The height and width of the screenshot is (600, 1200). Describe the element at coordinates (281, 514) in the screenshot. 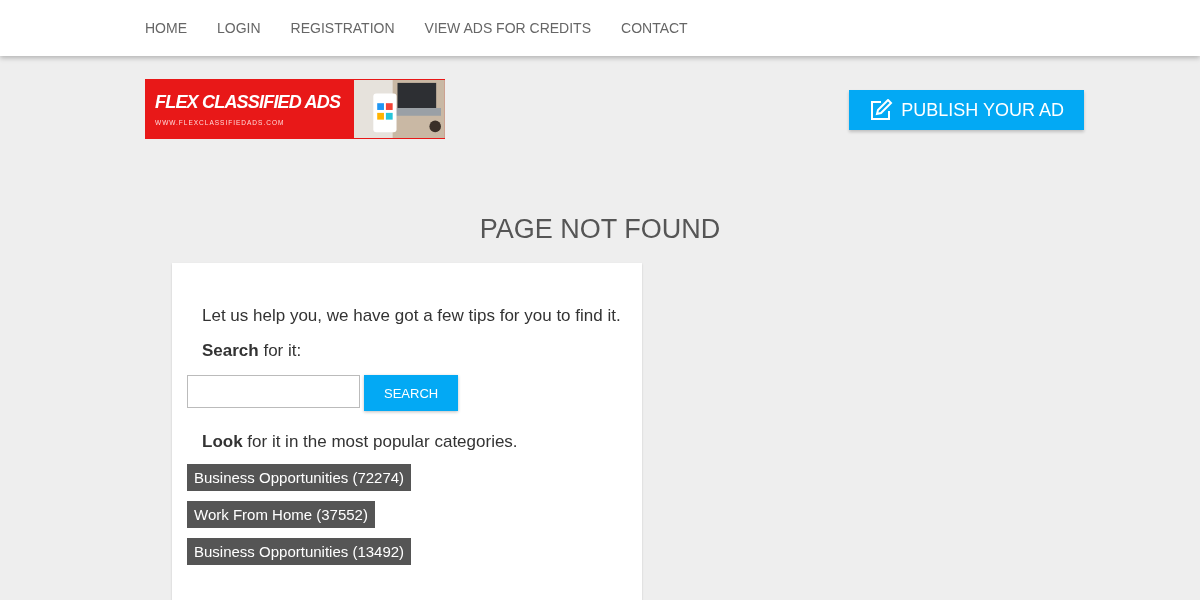

I see `category-link: Work From Home (37552)` at that location.